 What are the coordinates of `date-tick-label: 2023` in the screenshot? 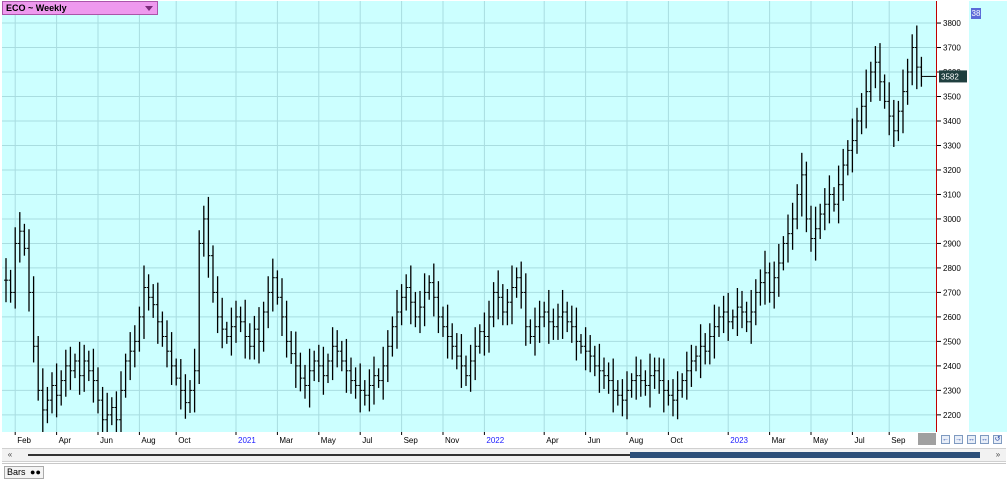 It's located at (739, 440).